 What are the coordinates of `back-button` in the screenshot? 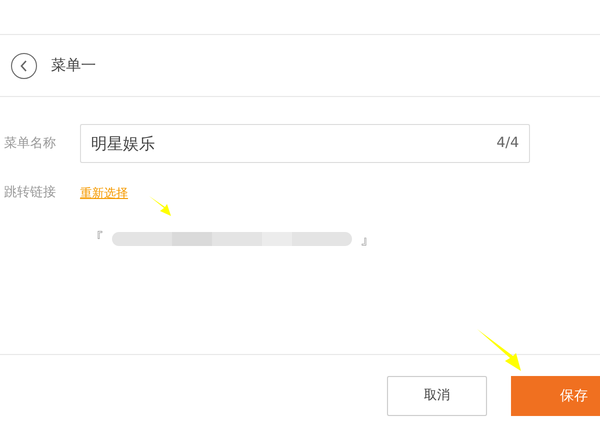 It's located at (24, 65).